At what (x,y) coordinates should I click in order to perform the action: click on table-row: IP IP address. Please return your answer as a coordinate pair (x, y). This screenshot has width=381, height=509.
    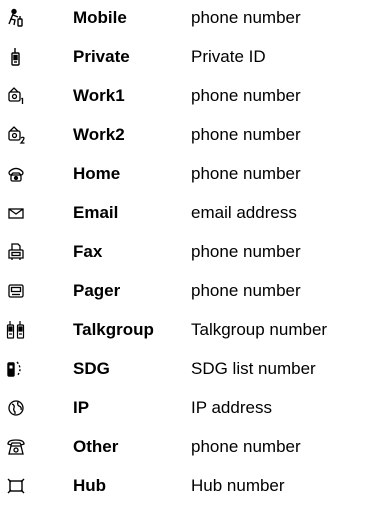
    Looking at the image, I should click on (190, 411).